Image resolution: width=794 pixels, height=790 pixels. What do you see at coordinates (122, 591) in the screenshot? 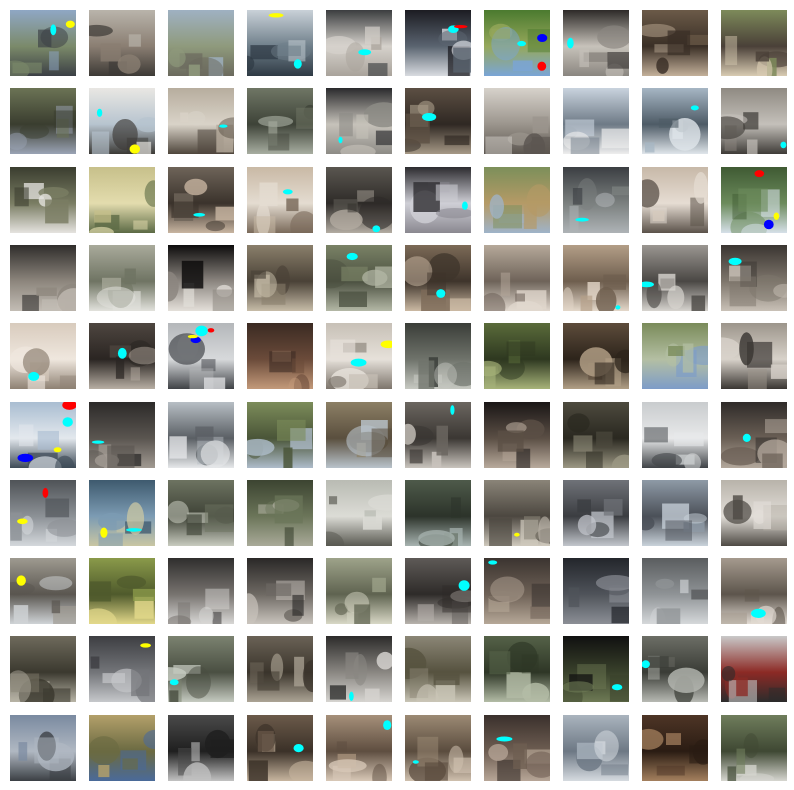
I see `photo-thumbnail-wildflowers` at bounding box center [122, 591].